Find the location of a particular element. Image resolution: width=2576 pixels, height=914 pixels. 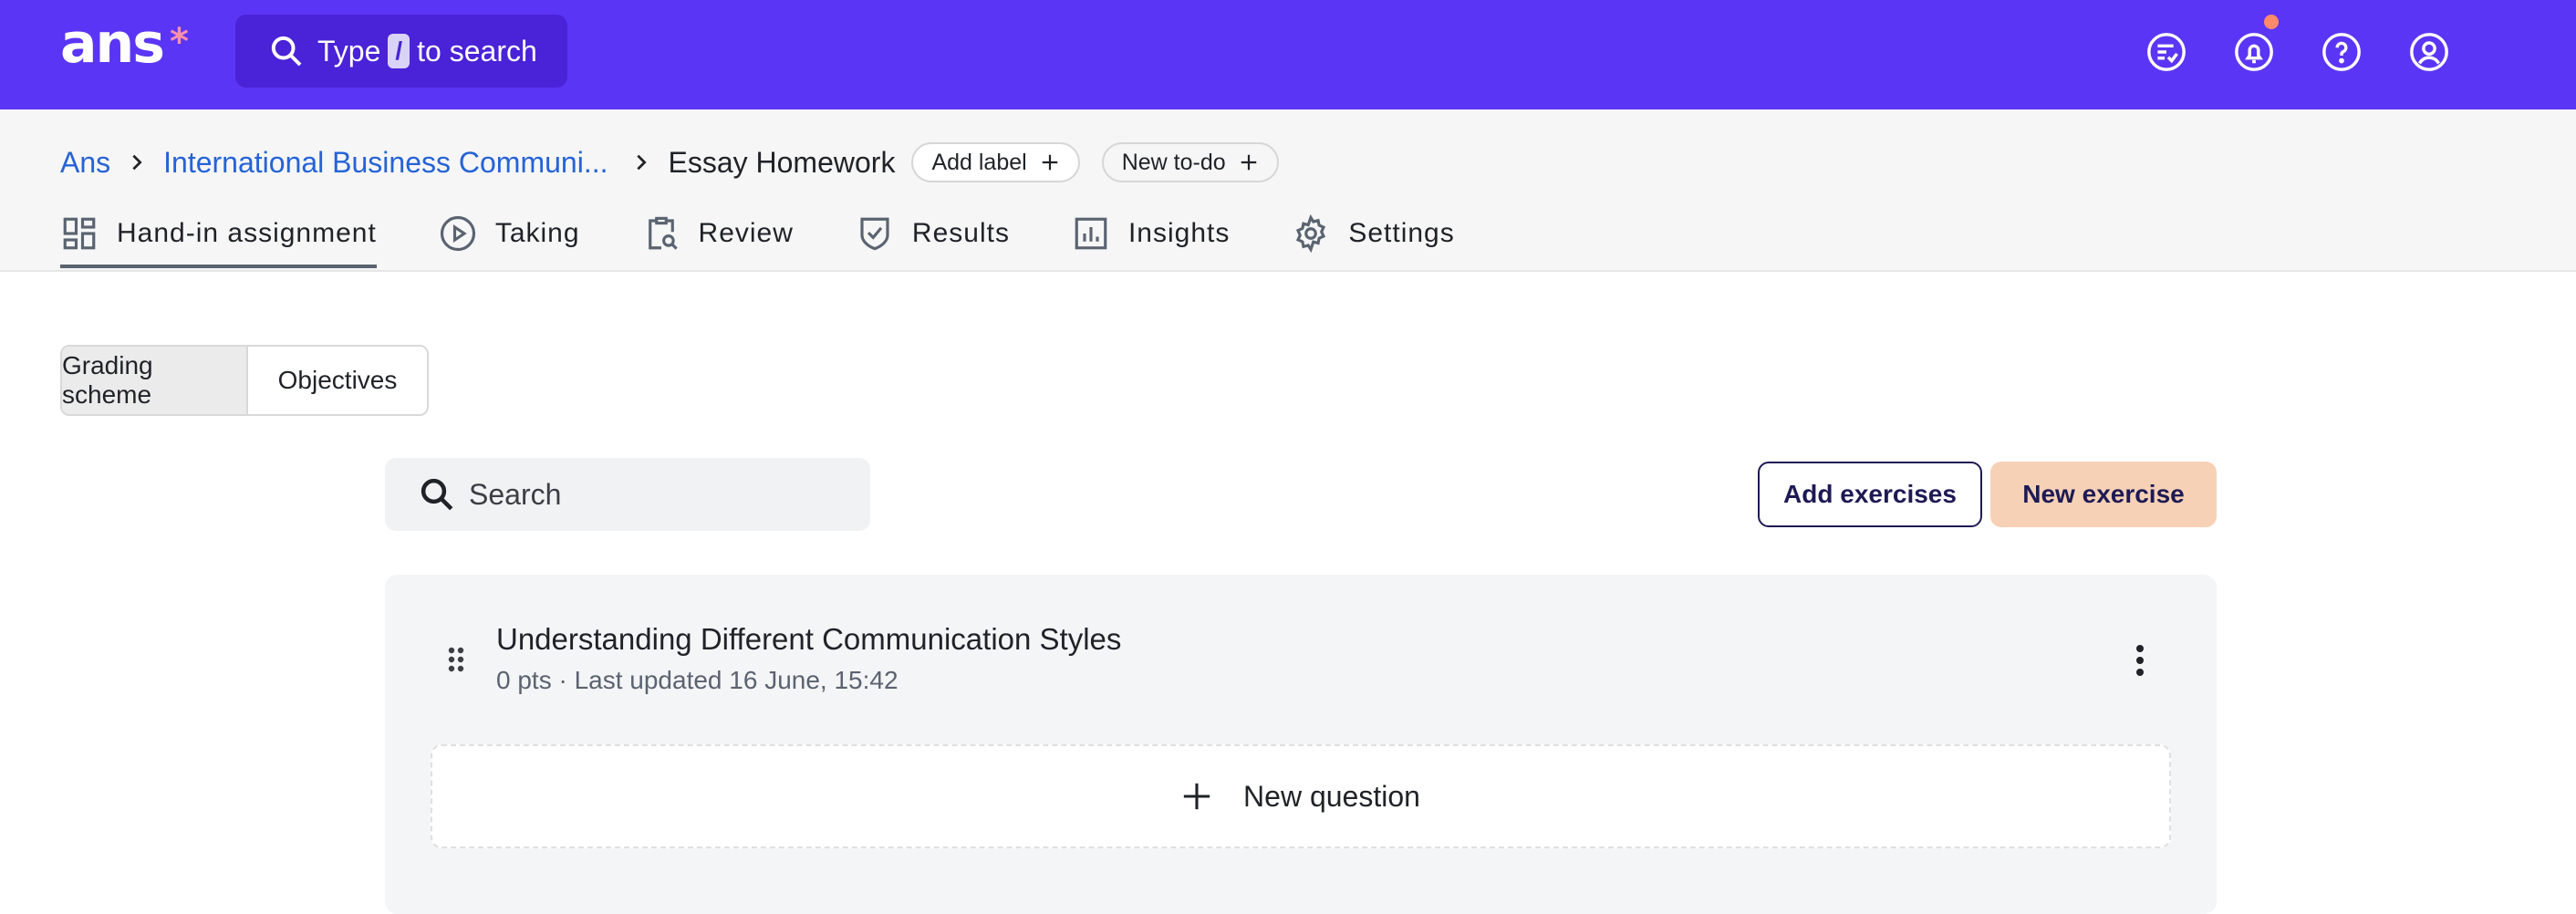

tab-results: Results is located at coordinates (933, 234).